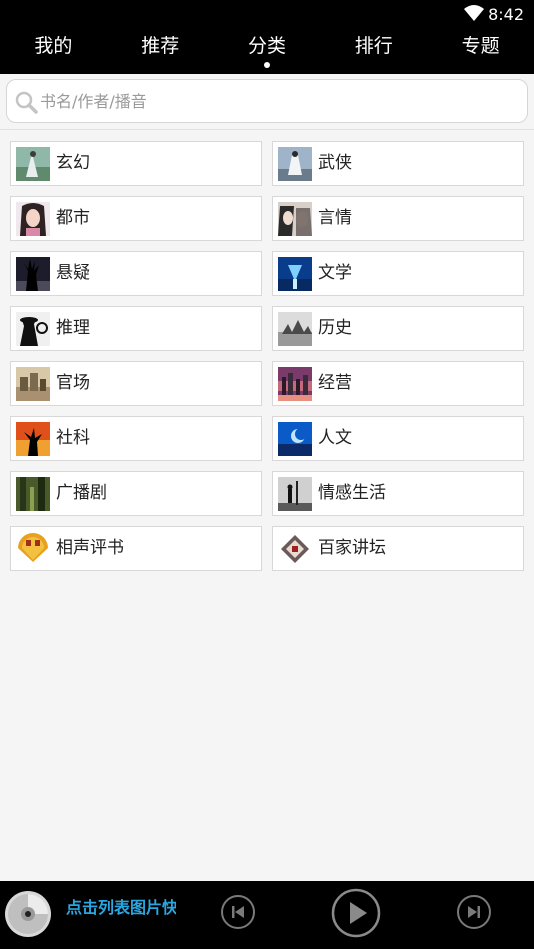 This screenshot has width=534, height=949. I want to click on previous-track-button, so click(238, 912).